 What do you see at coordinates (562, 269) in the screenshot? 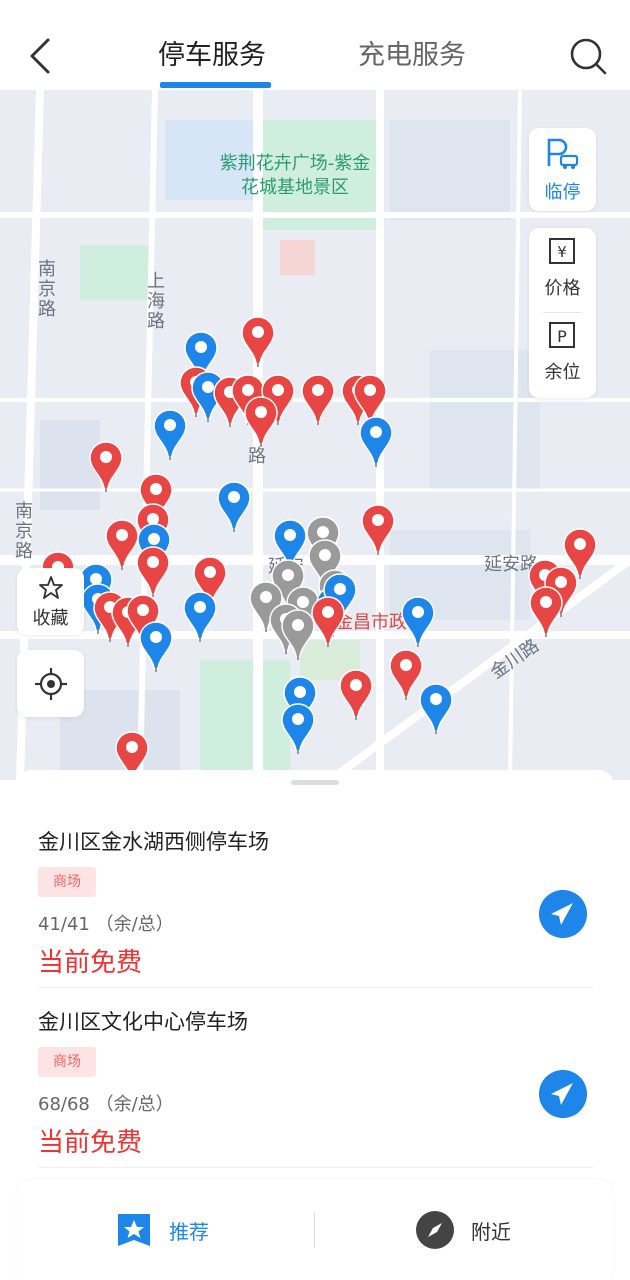
I see `price-button: ¥ 价格` at bounding box center [562, 269].